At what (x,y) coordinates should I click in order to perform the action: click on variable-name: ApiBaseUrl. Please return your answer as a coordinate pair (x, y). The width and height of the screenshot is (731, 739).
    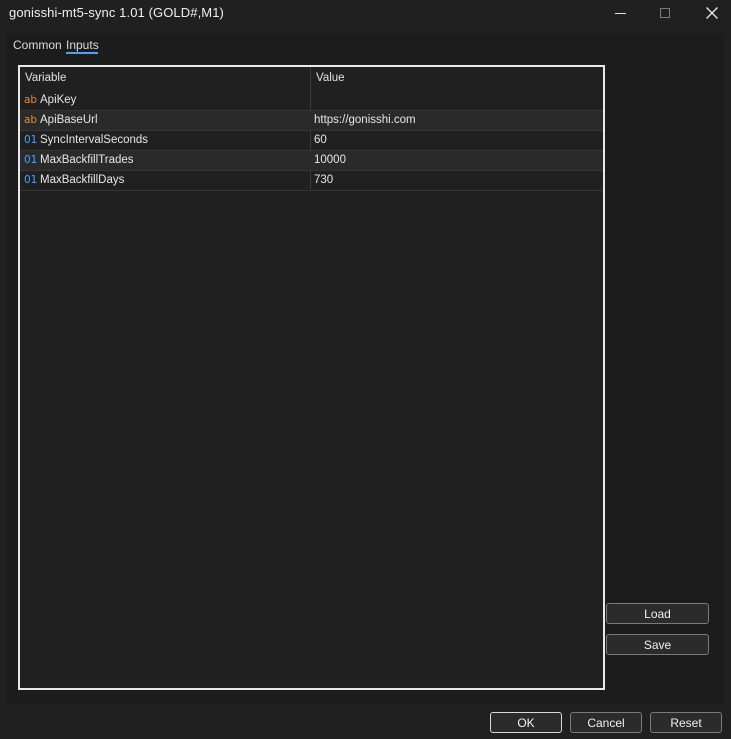
    Looking at the image, I should click on (69, 120).